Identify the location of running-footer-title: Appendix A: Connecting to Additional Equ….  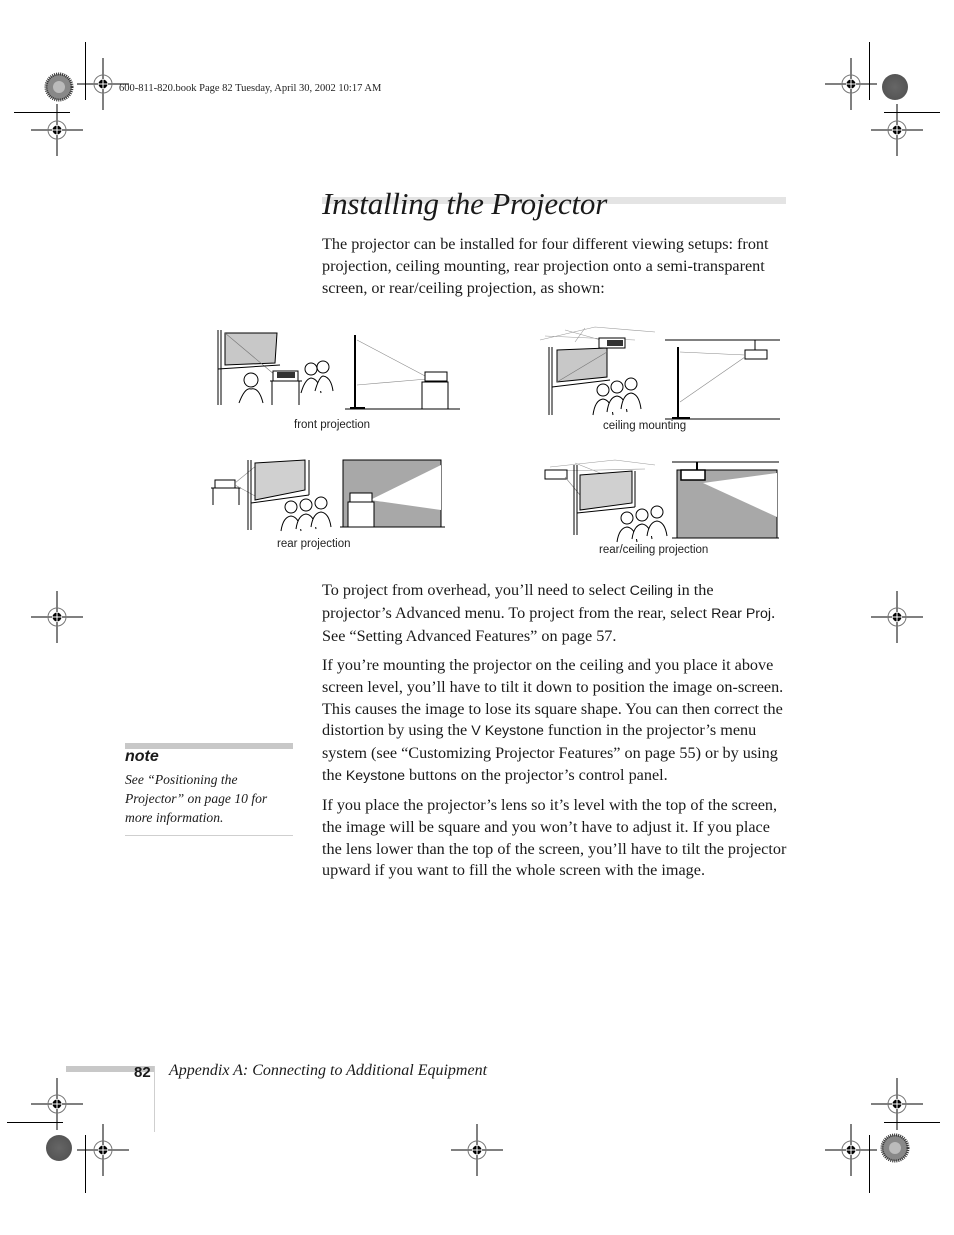
(328, 1070).